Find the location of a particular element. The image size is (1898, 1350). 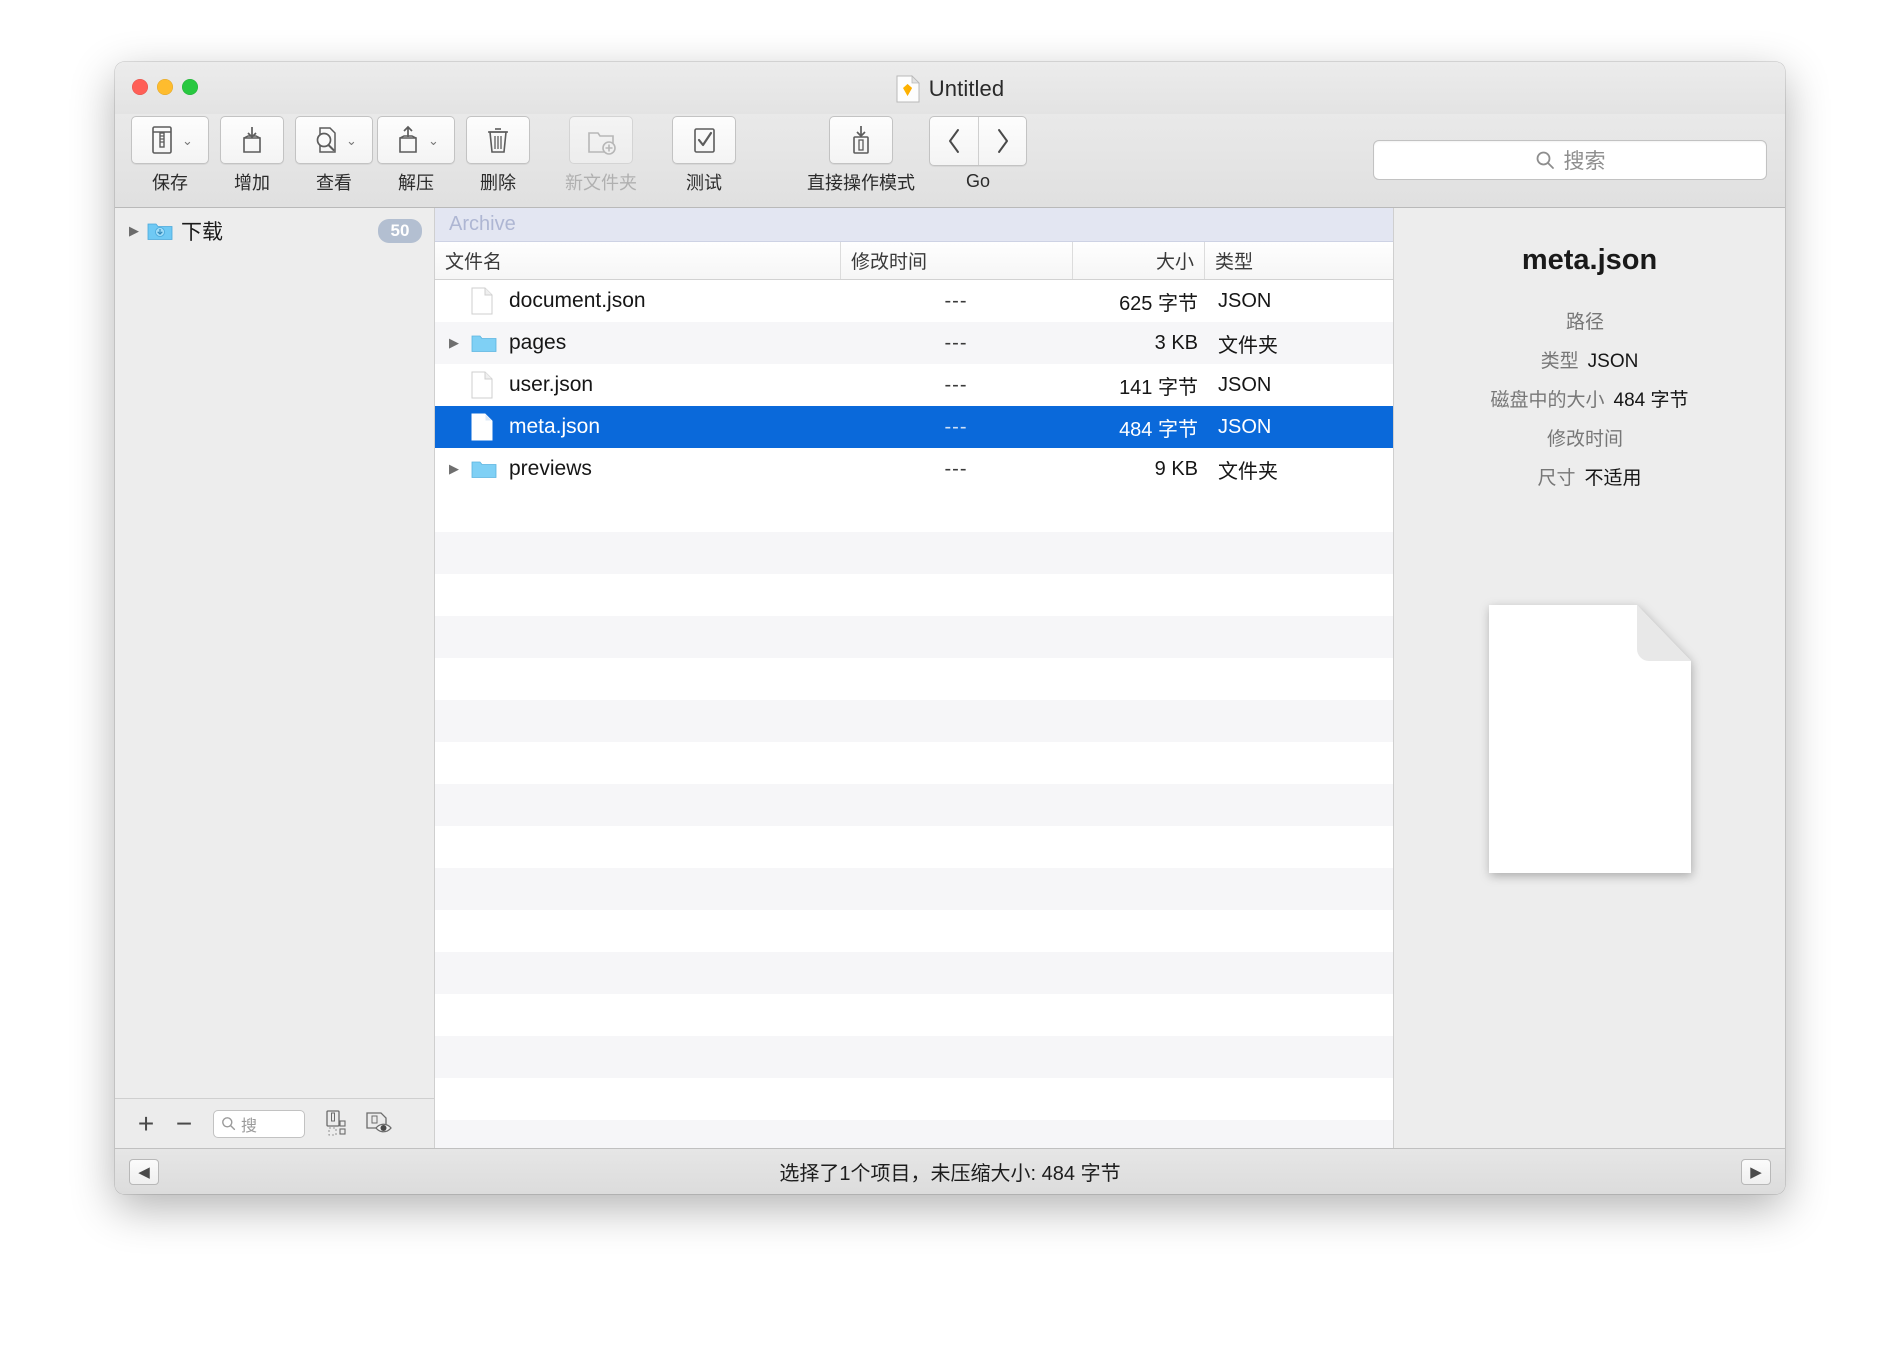

sidebar-search-input: 搜 is located at coordinates (259, 1123).